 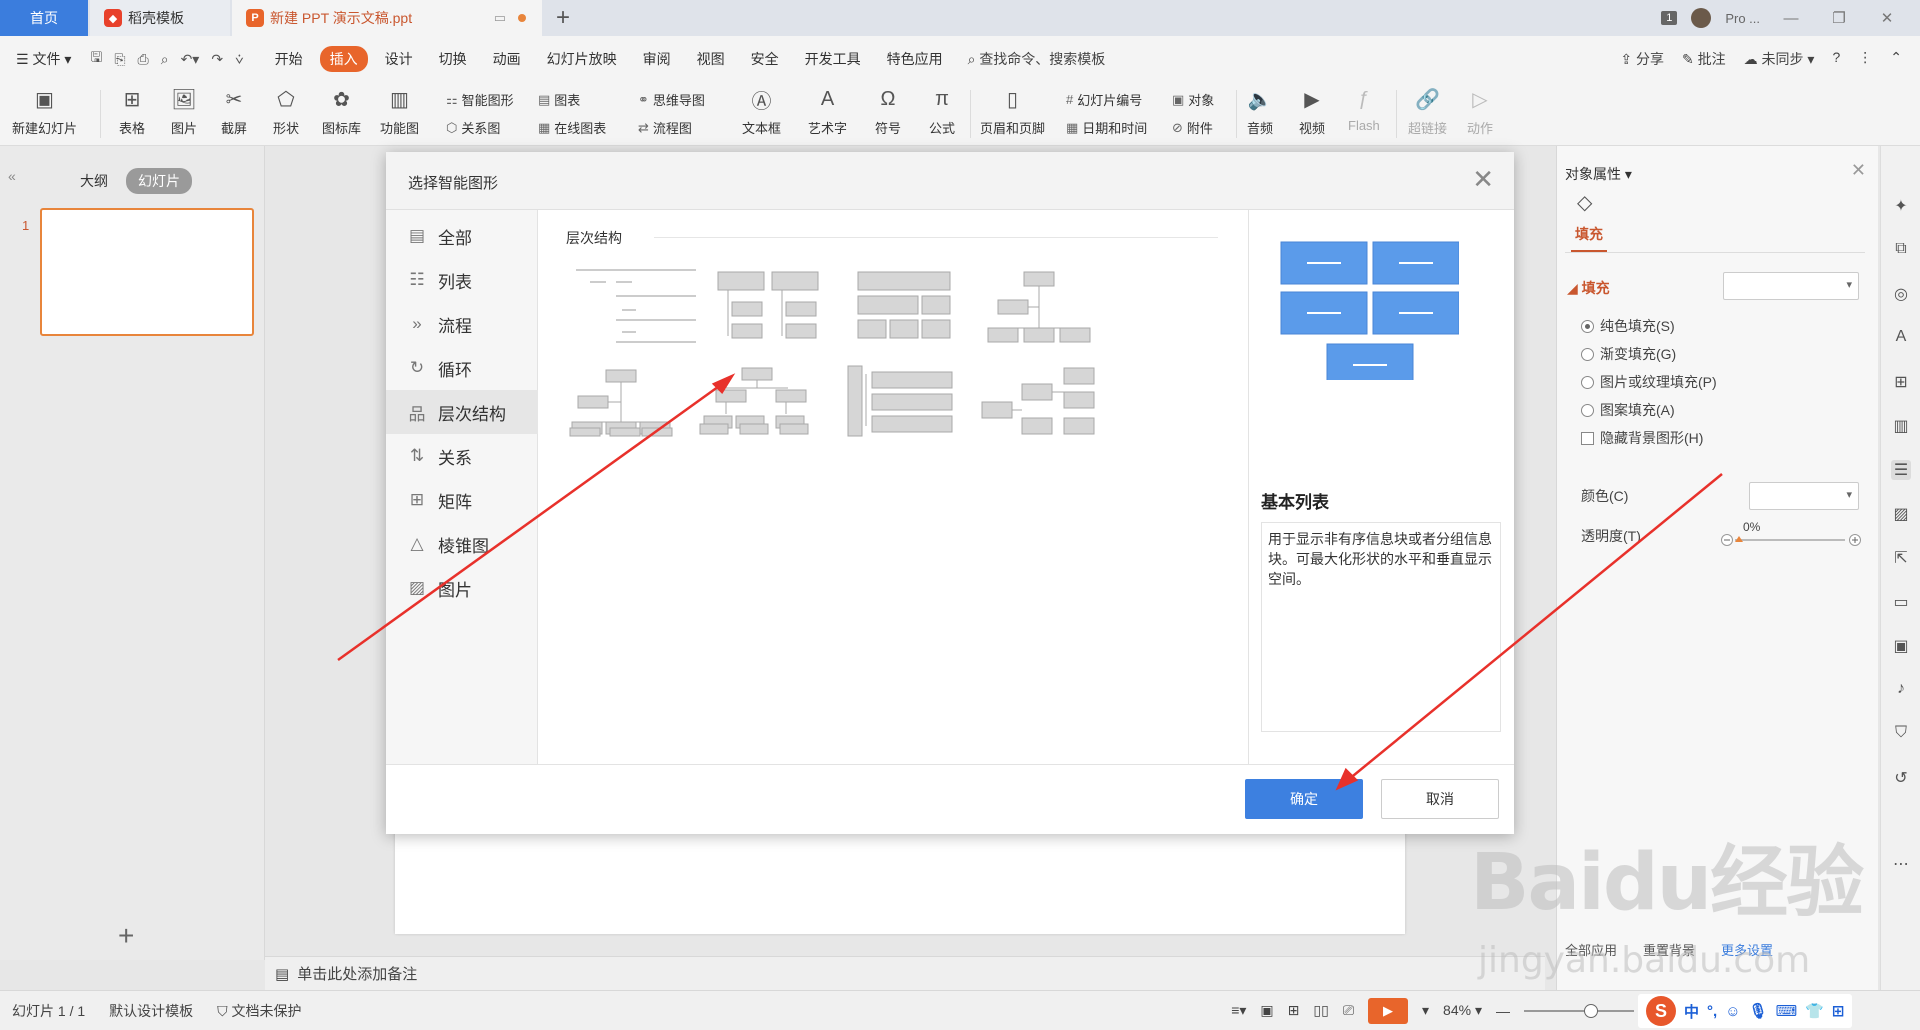 What do you see at coordinates (1758, 1011) in the screenshot?
I see `microphone-icon: 🎙` at bounding box center [1758, 1011].